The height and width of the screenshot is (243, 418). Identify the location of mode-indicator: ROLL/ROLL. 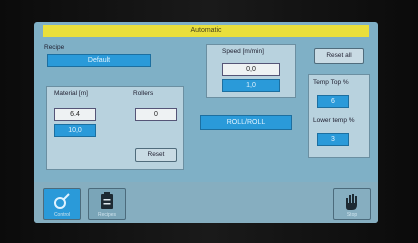
(246, 122).